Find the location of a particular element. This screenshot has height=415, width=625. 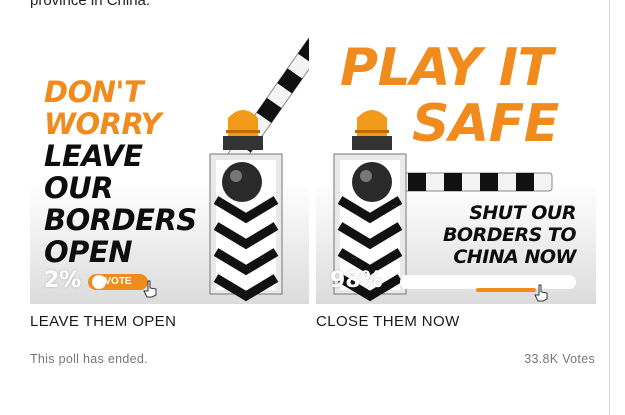

headline-line: DON'T is located at coordinates (94, 92).